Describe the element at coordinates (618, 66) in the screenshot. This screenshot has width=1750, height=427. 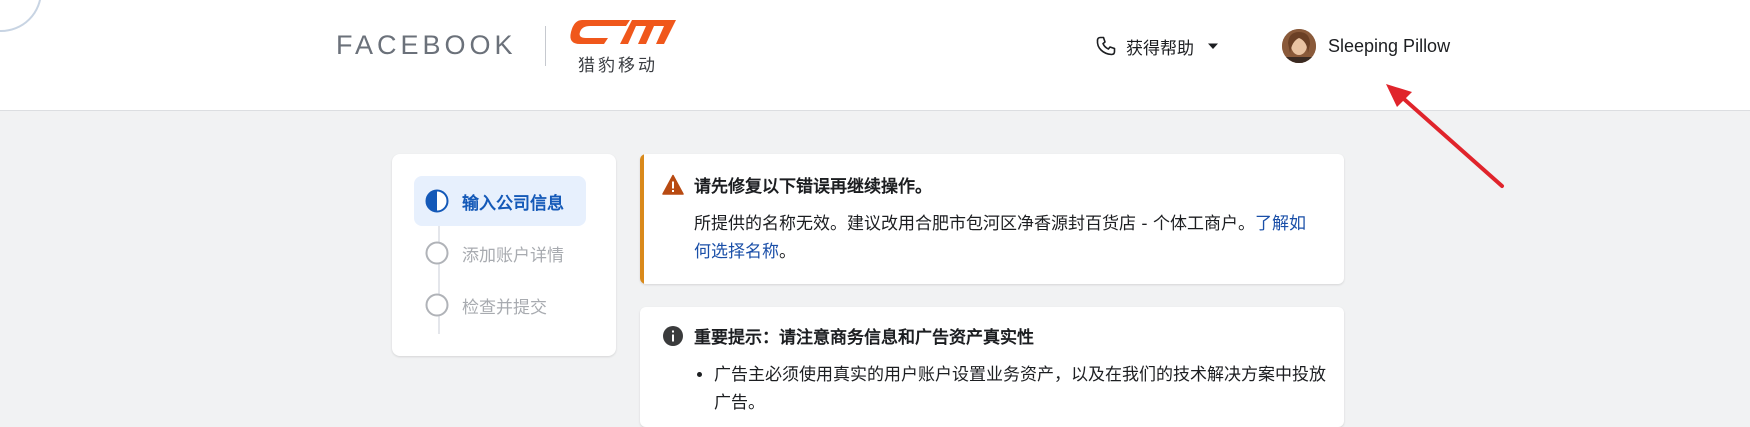
I see `partner-name: 猎豹移动` at that location.